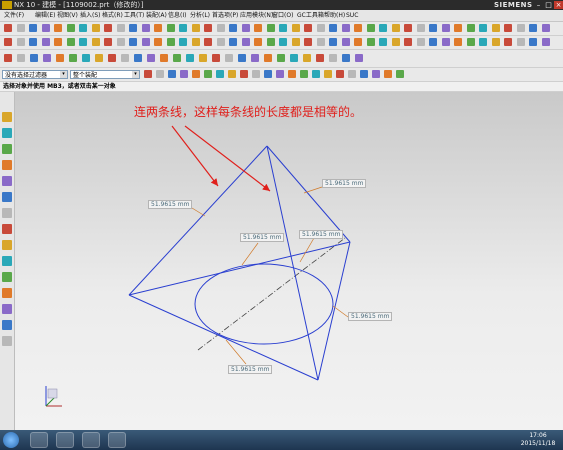 Image resolution: width=563 pixels, height=450 pixels. I want to click on taskbar-clock: 17:06 2015/11/18, so click(538, 440).